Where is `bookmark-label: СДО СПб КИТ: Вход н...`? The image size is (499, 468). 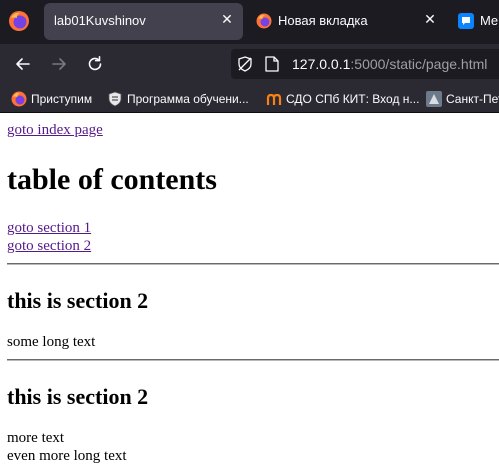
bookmark-label: СДО СПб КИТ: Вход н... is located at coordinates (353, 99).